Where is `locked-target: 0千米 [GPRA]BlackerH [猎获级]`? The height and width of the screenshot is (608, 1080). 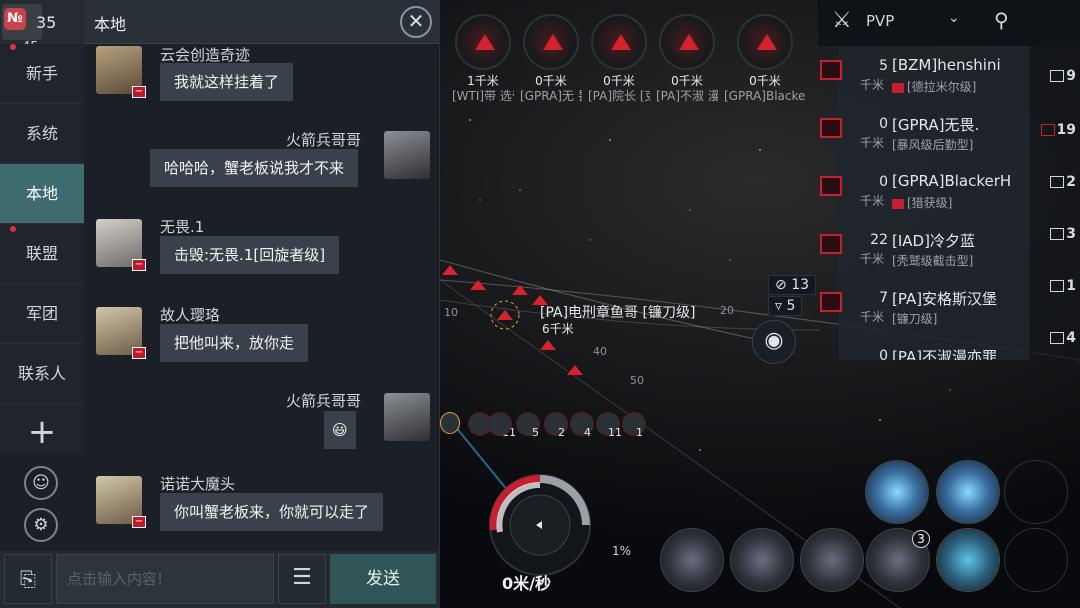
locked-target: 0千米 [GPRA]BlackerH [猎获级] is located at coordinates (765, 59).